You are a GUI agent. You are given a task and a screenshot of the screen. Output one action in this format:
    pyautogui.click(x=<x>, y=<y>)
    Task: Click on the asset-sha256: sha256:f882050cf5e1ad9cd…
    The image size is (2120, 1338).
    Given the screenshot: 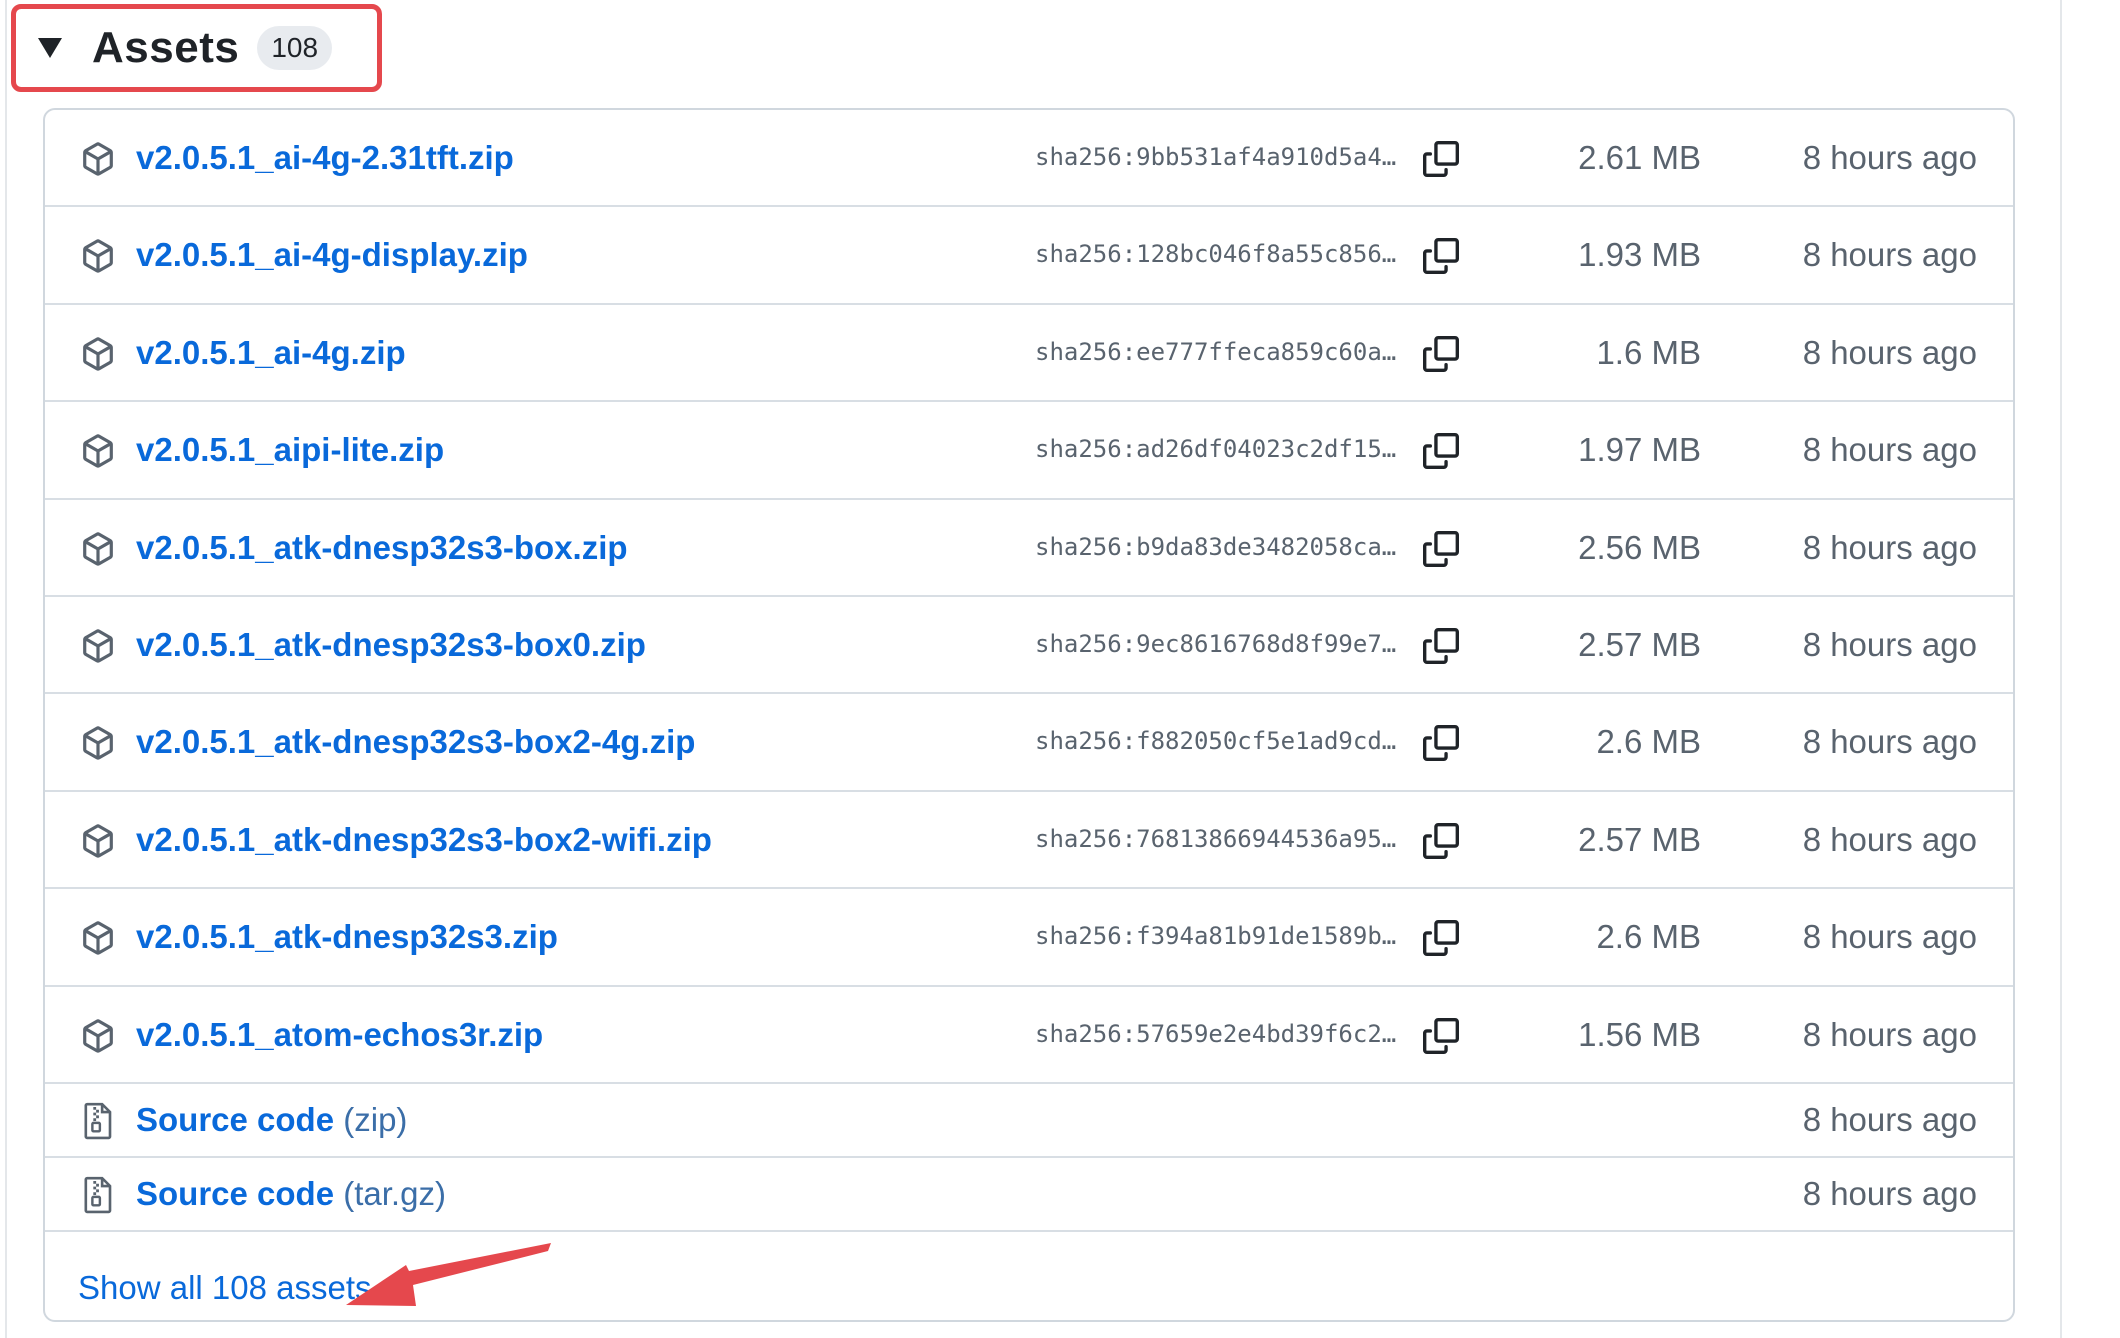 What is the action you would take?
    pyautogui.click(x=1216, y=741)
    